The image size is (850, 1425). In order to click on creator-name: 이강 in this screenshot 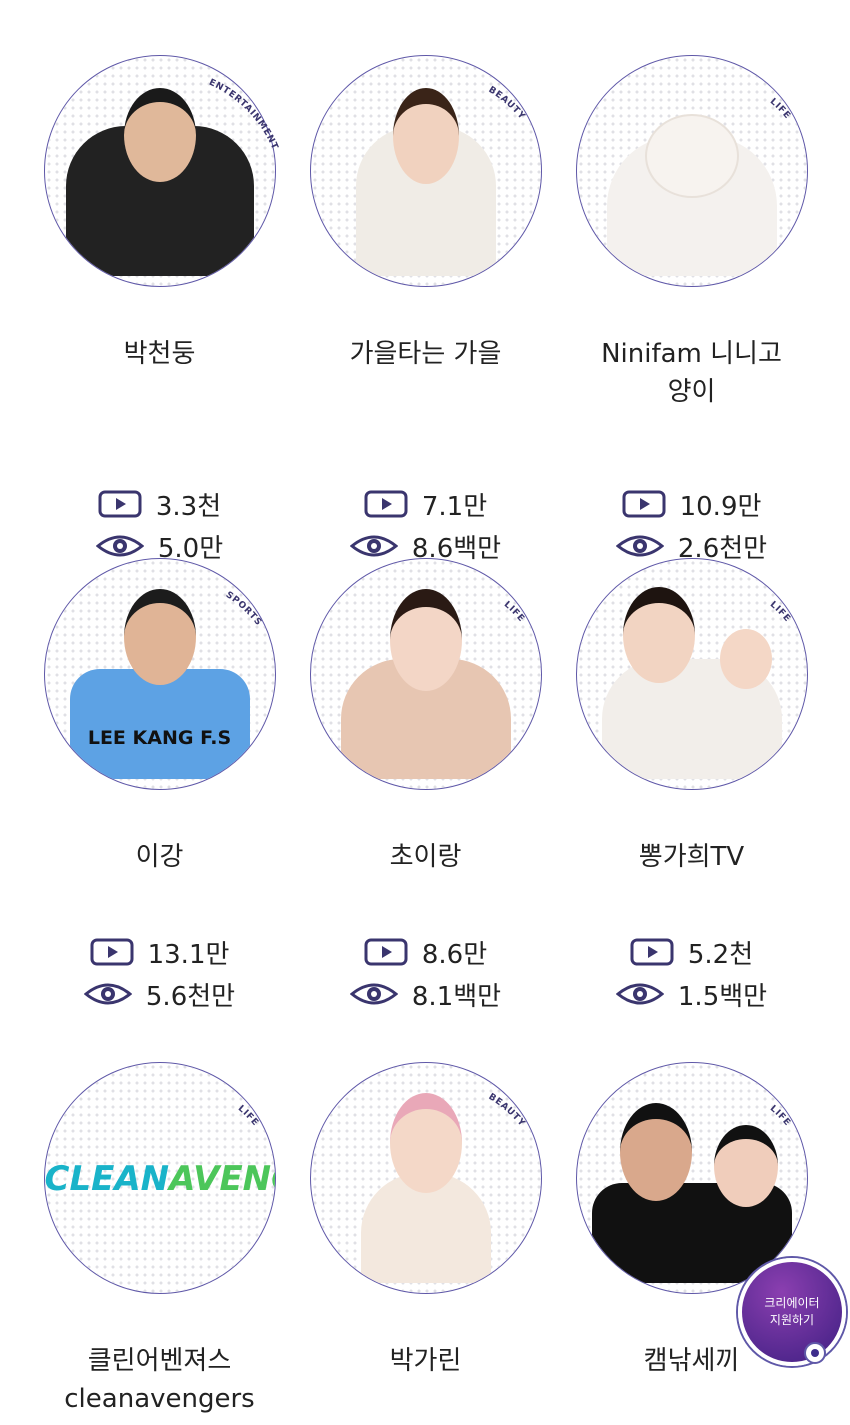, I will do `click(159, 857)`.